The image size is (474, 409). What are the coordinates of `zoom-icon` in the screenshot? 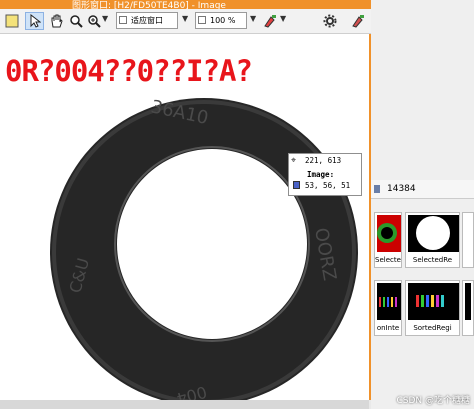 It's located at (202, 20).